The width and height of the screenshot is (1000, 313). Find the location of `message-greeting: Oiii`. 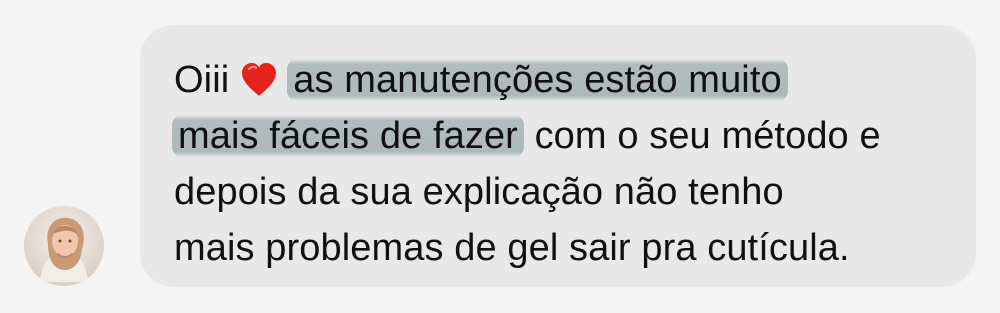

message-greeting: Oiii is located at coordinates (202, 80).